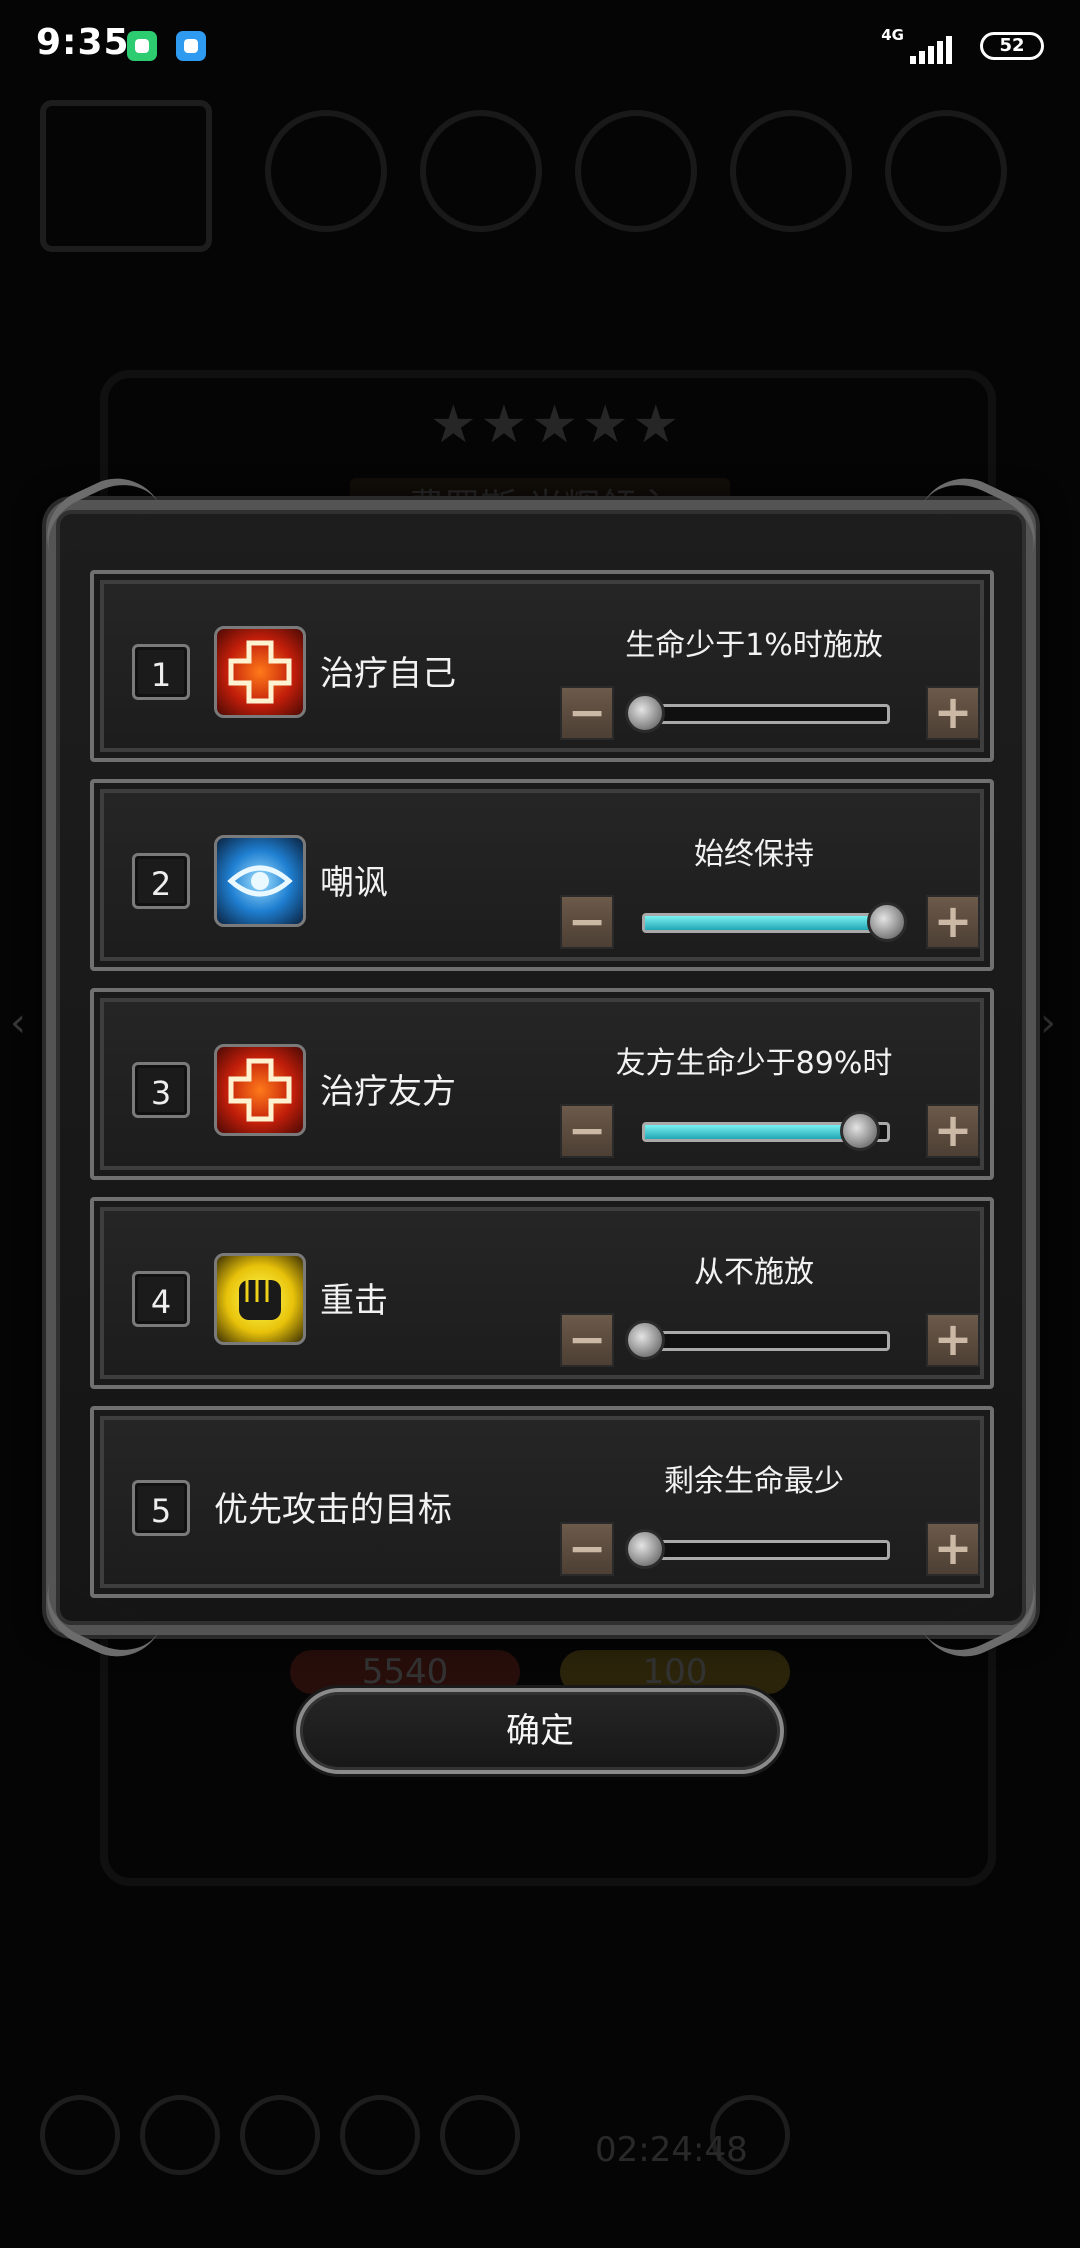 Image resolution: width=1080 pixels, height=2248 pixels. I want to click on chat-app-icon, so click(191, 46).